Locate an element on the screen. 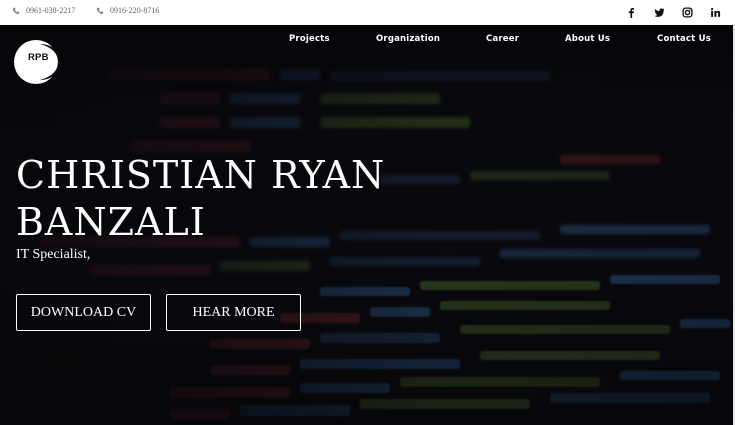 The image size is (735, 425). phone-number-1: 0961-038-2217 is located at coordinates (51, 10).